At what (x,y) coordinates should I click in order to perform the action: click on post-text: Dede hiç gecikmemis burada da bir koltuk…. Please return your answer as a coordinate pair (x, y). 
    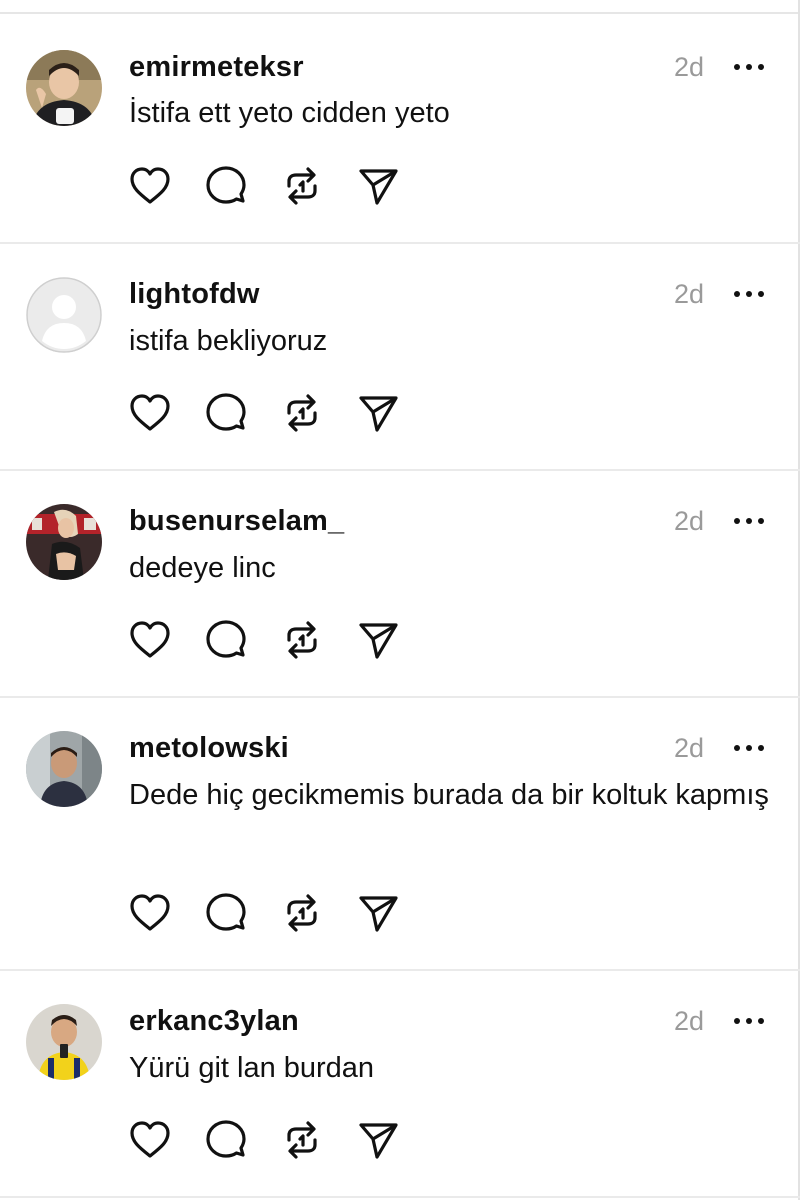
    Looking at the image, I should click on (449, 795).